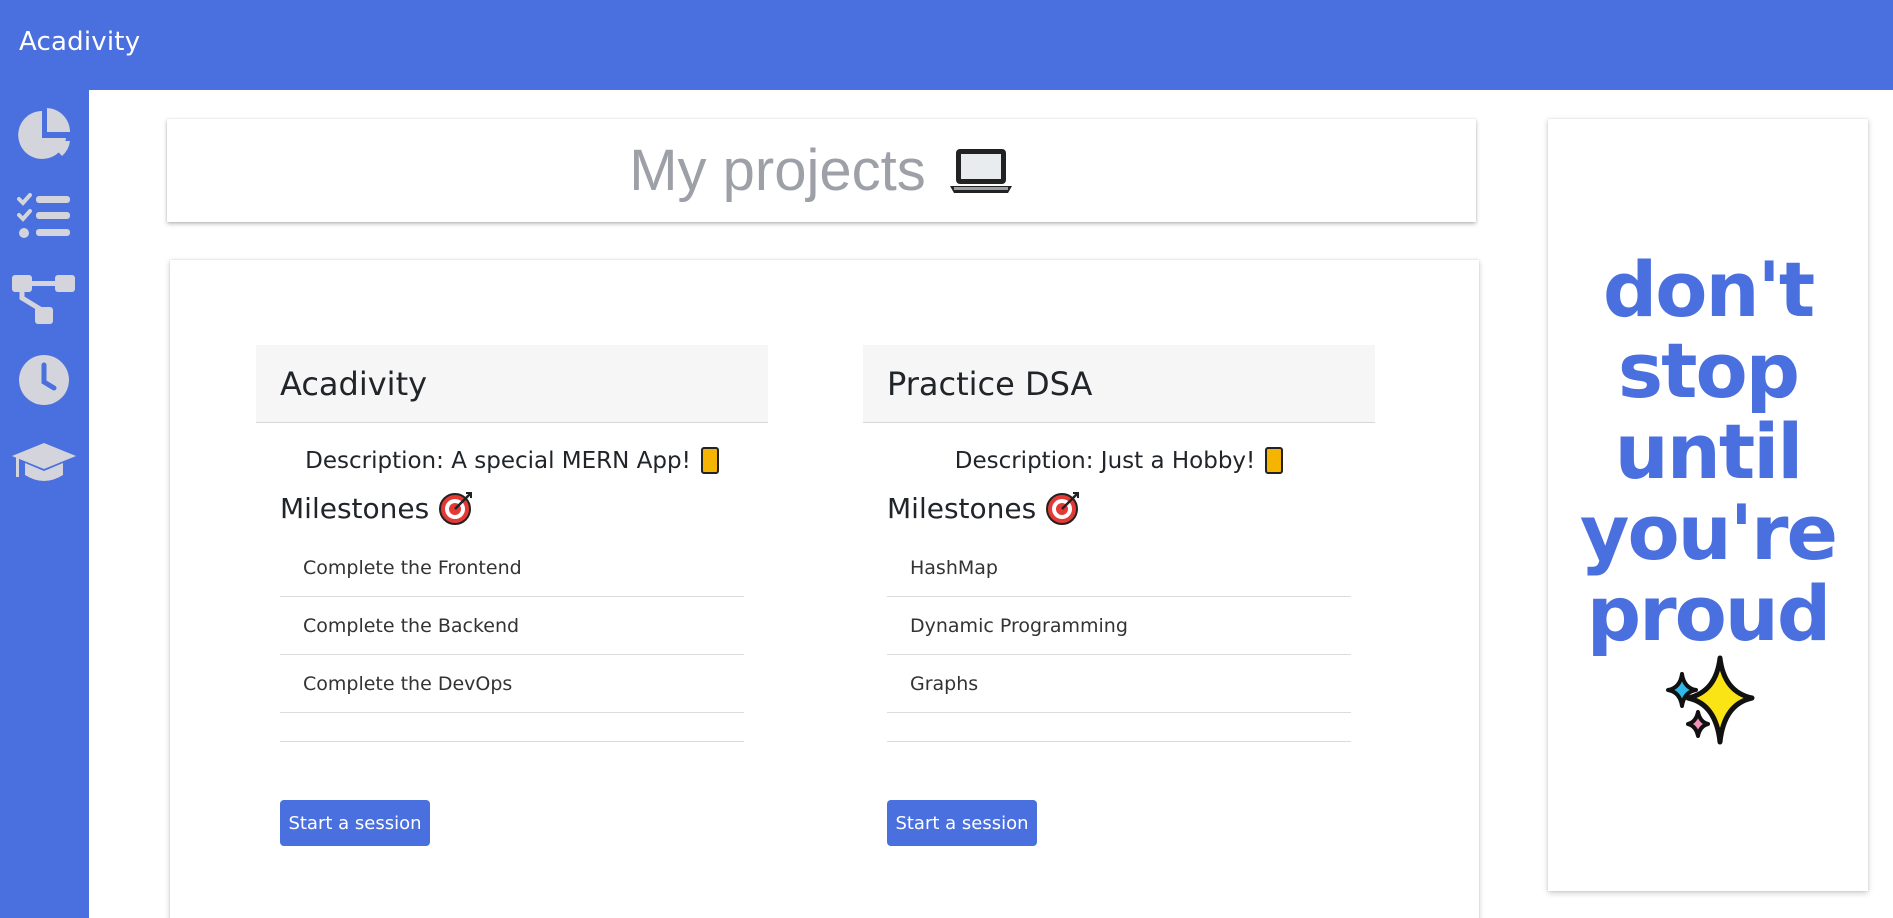  I want to click on graduation-cap-icon, so click(44, 462).